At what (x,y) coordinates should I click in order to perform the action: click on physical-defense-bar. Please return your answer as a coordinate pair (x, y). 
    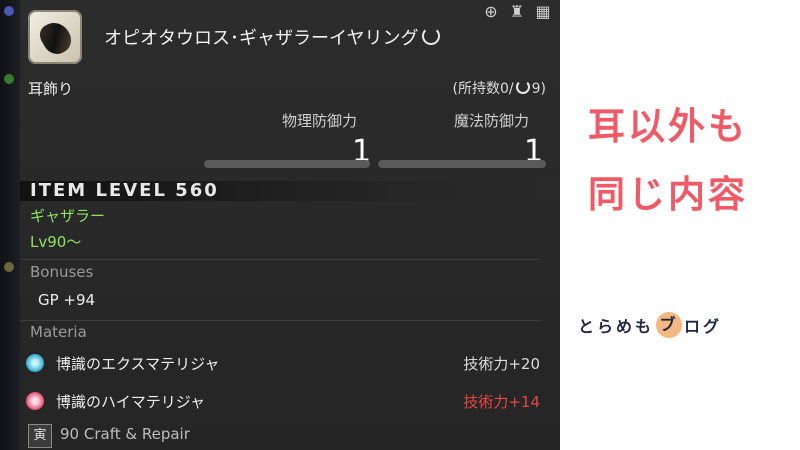
    Looking at the image, I should click on (287, 164).